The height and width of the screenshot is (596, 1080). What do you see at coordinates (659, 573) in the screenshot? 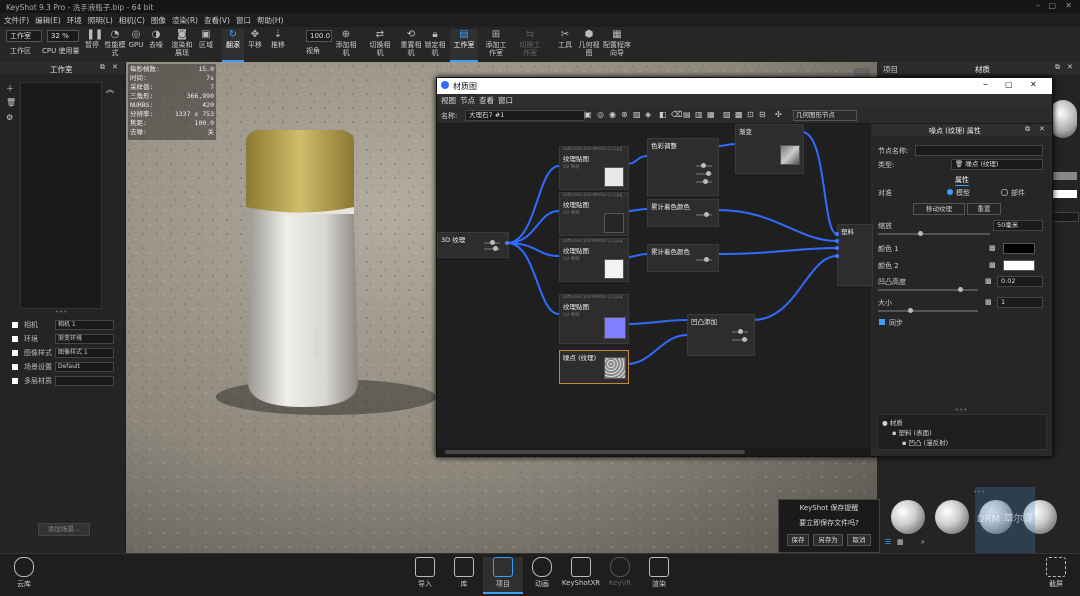
I see `render-button: 渲染` at bounding box center [659, 573].